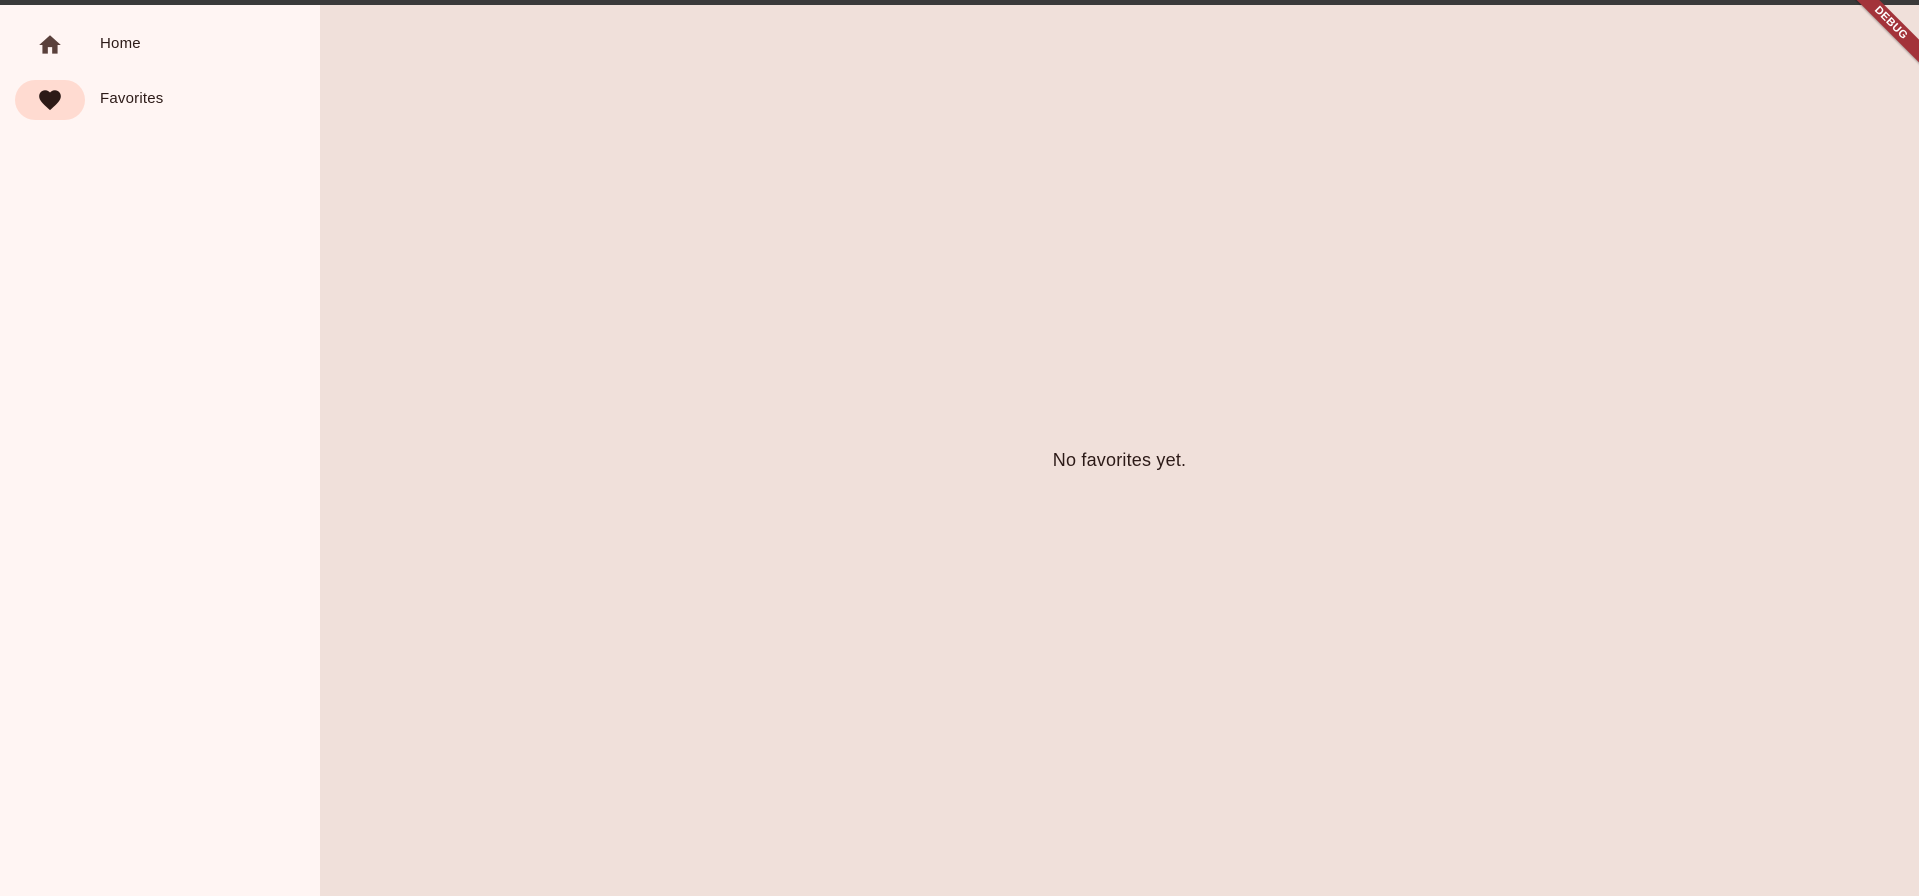 The width and height of the screenshot is (1919, 896). What do you see at coordinates (160, 41) in the screenshot?
I see `nav-item-home: Home` at bounding box center [160, 41].